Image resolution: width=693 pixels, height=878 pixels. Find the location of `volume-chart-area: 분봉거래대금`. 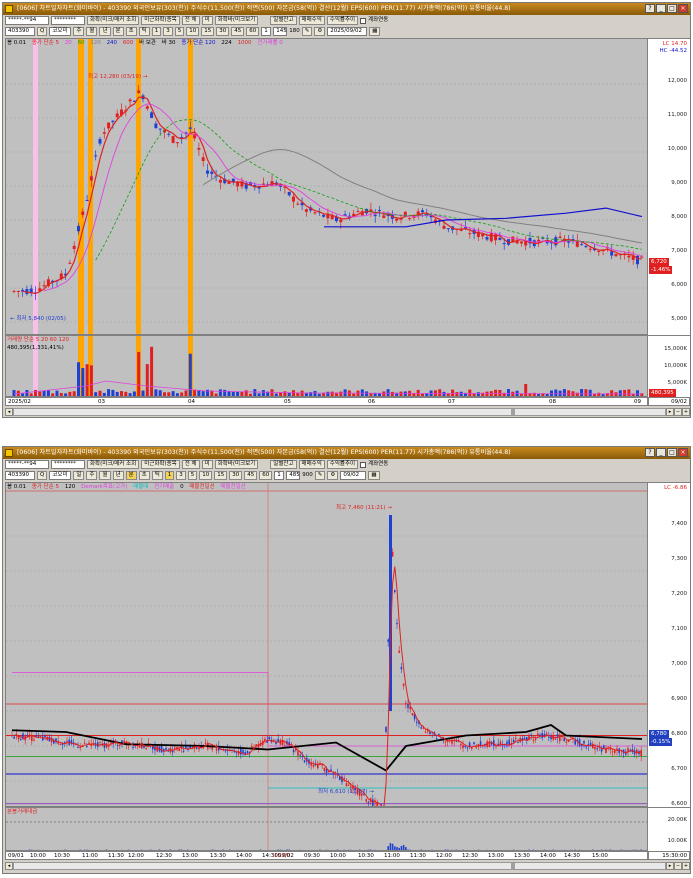

volume-chart-area: 분봉거래대금 is located at coordinates (326, 829).